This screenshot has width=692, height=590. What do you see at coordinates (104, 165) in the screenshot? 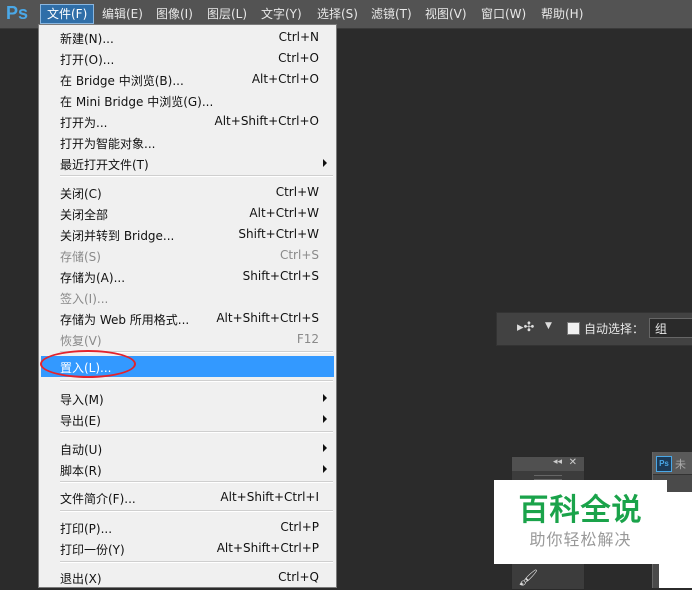
I see `menu-item-label: 最近打开文件(T)` at bounding box center [104, 165].